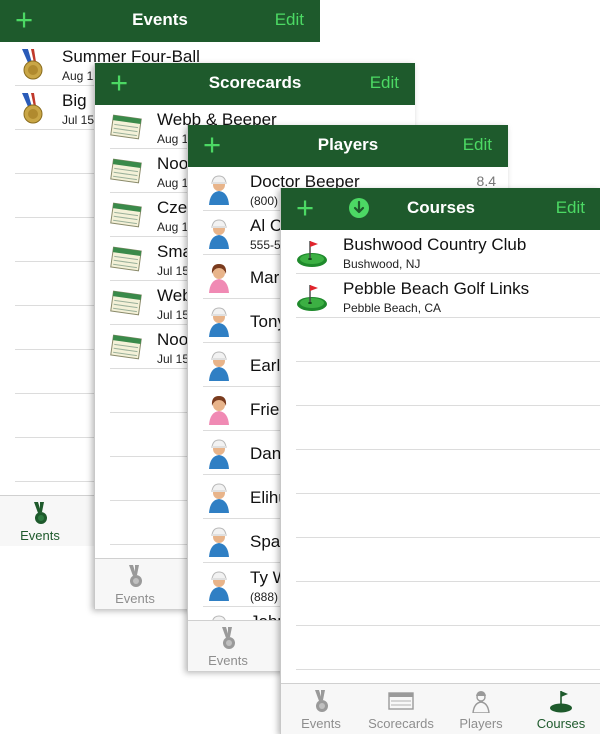 The image size is (600, 734). I want to click on player-name: Mar, so click(265, 277).